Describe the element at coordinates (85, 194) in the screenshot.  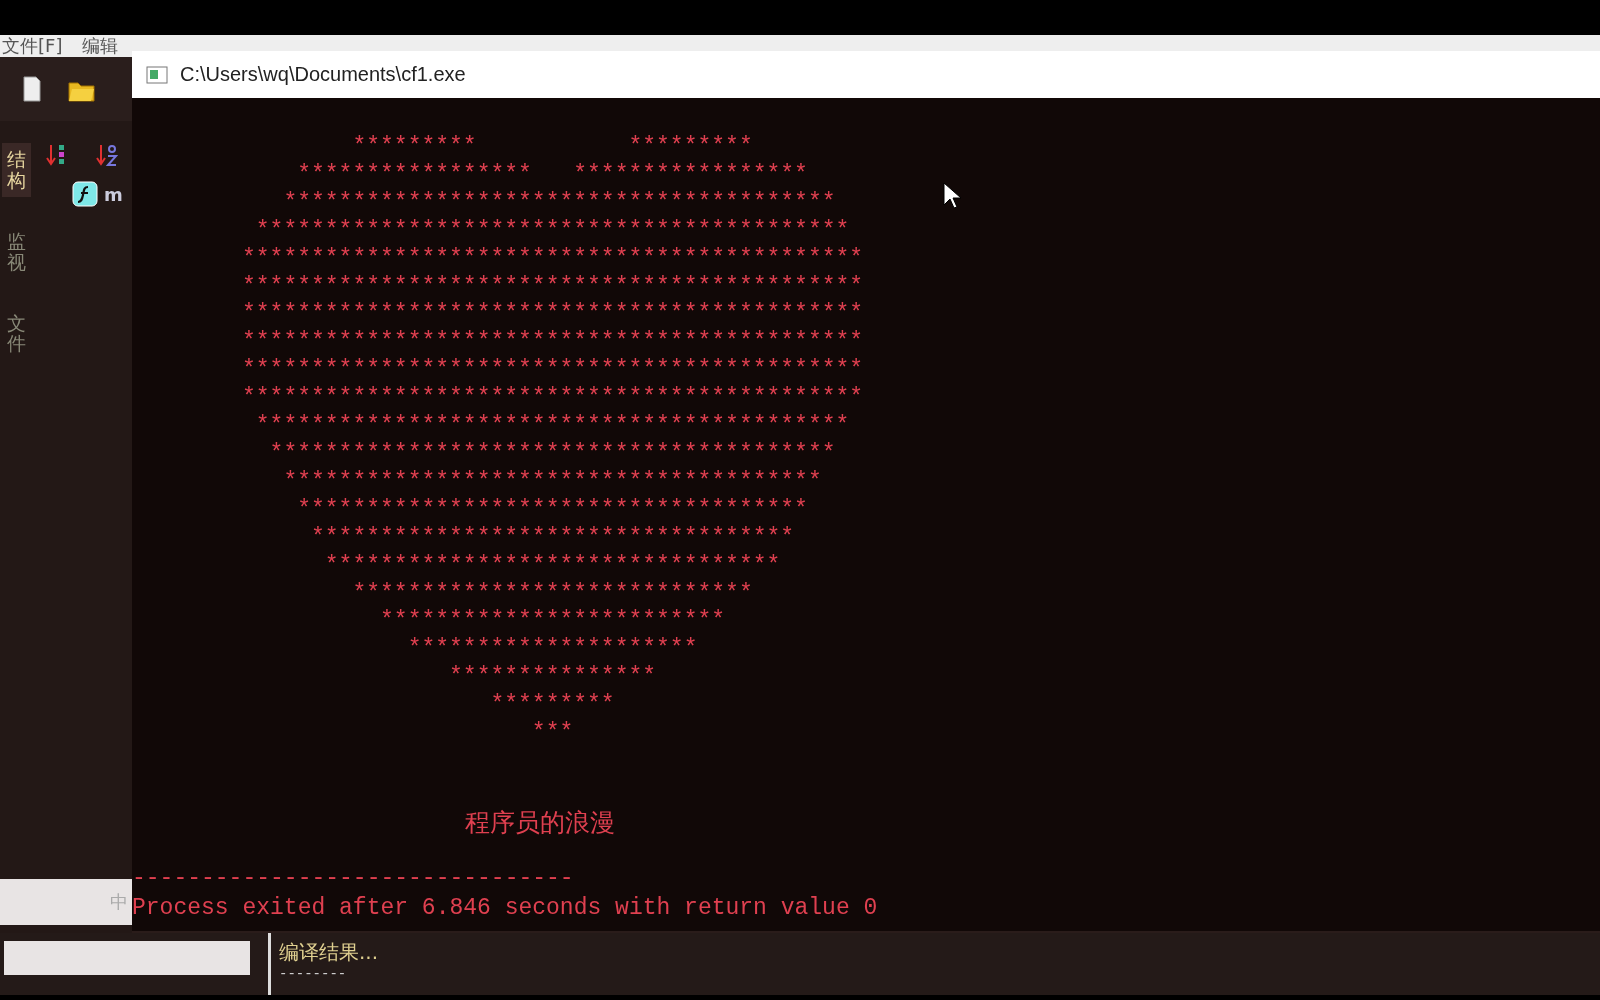
I see `function-icon` at that location.